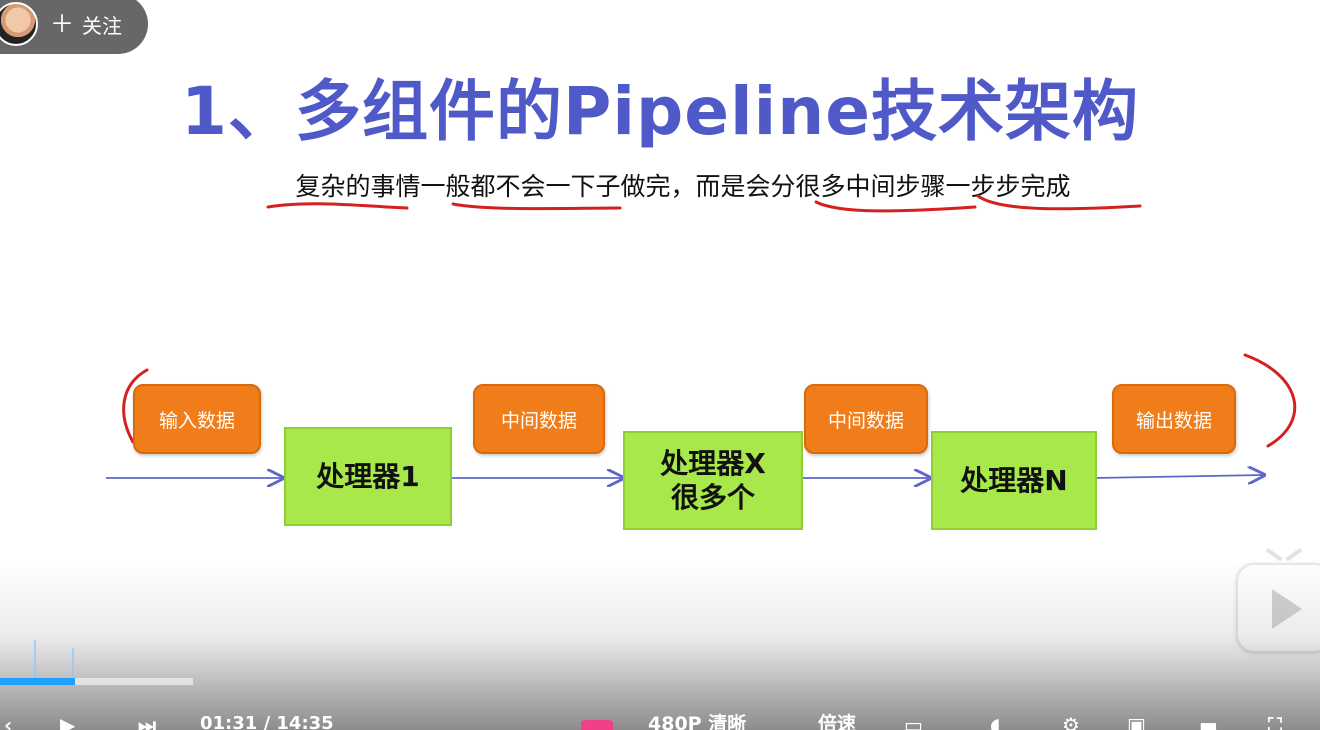  Describe the element at coordinates (96, 681) in the screenshot. I see `progress-bar` at that location.